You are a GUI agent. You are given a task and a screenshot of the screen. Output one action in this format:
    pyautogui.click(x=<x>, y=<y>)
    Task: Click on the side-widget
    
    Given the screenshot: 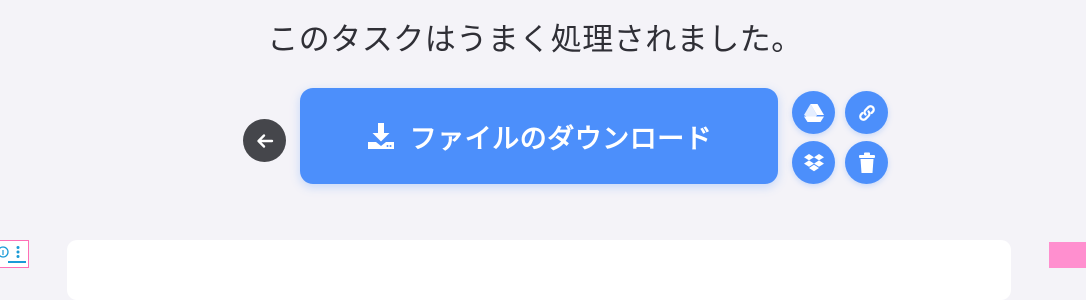 What is the action you would take?
    pyautogui.click(x=14, y=254)
    